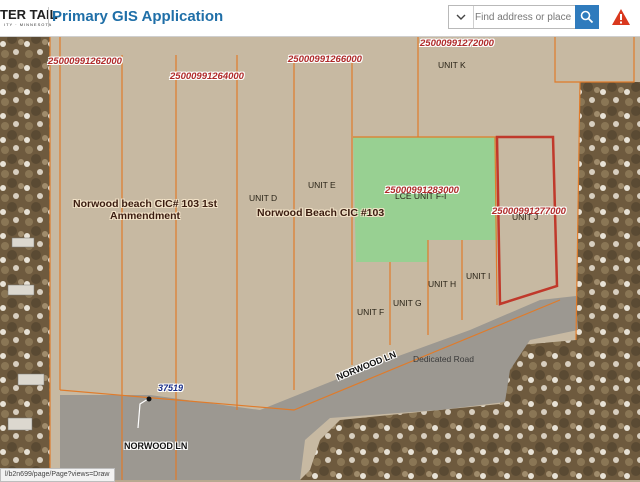  Describe the element at coordinates (138, 16) in the screenshot. I see `app-title: Primary GIS Application` at that location.